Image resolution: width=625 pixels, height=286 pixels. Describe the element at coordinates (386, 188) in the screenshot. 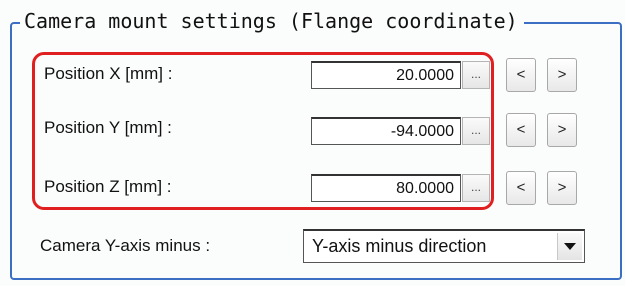

I see `position-z-field: 80.0000` at that location.